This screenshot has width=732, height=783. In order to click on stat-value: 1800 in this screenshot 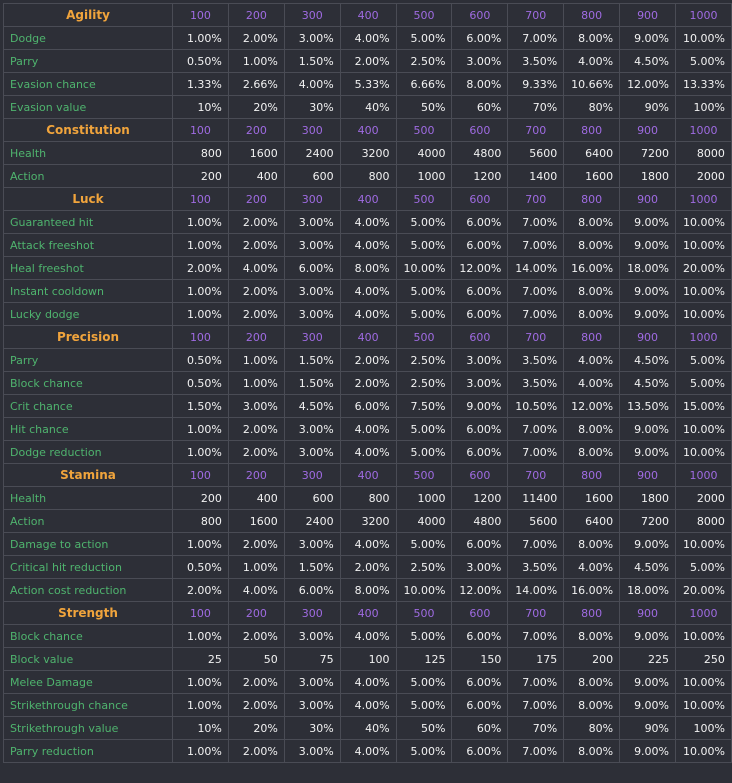, I will do `click(648, 498)`.